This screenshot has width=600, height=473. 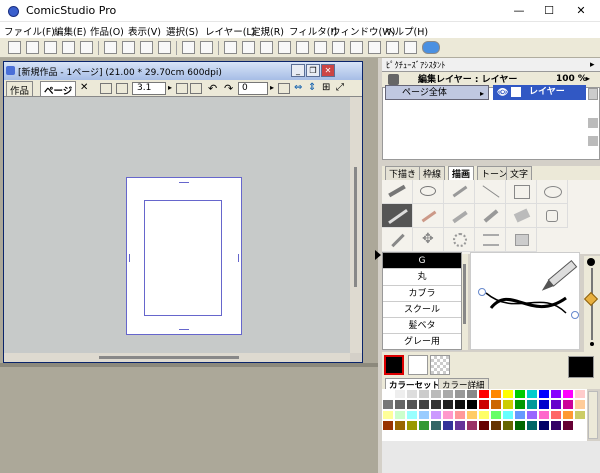 I want to click on pressure-start-icon, so click(x=482, y=292).